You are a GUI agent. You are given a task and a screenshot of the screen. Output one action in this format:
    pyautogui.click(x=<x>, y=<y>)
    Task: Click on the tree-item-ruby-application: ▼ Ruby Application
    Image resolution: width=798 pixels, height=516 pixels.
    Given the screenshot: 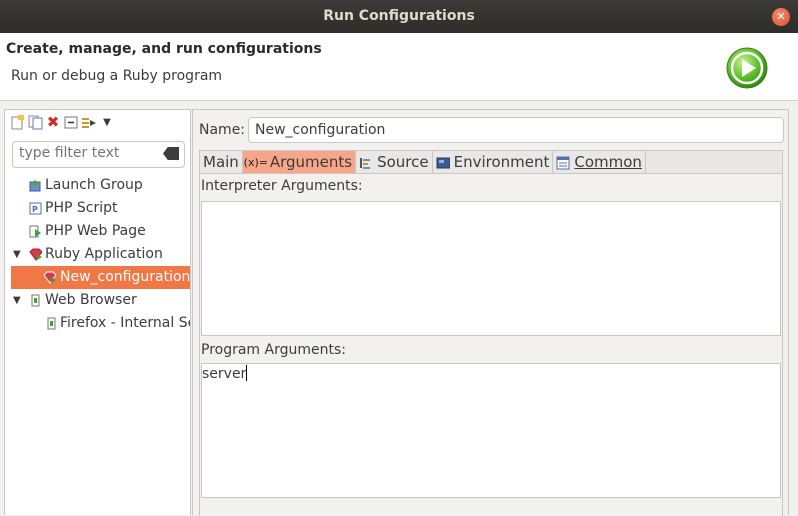 What is the action you would take?
    pyautogui.click(x=97, y=254)
    